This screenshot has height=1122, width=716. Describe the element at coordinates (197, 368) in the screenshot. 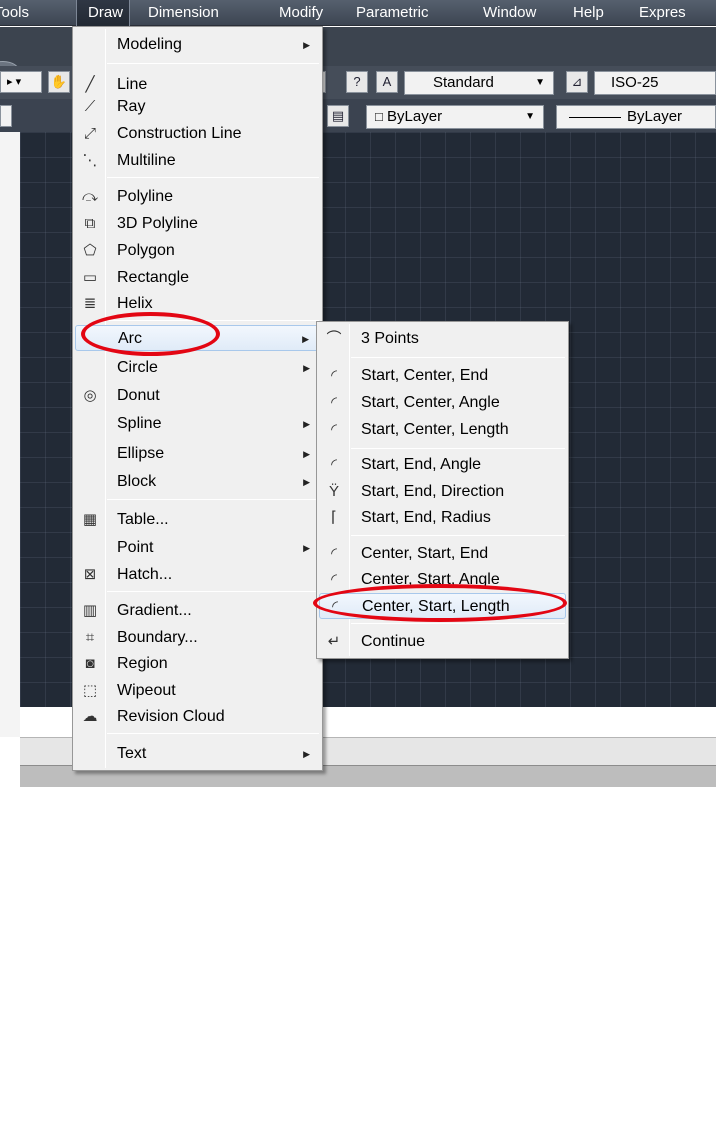

I see `menu-item-circle: Circle ▶` at that location.